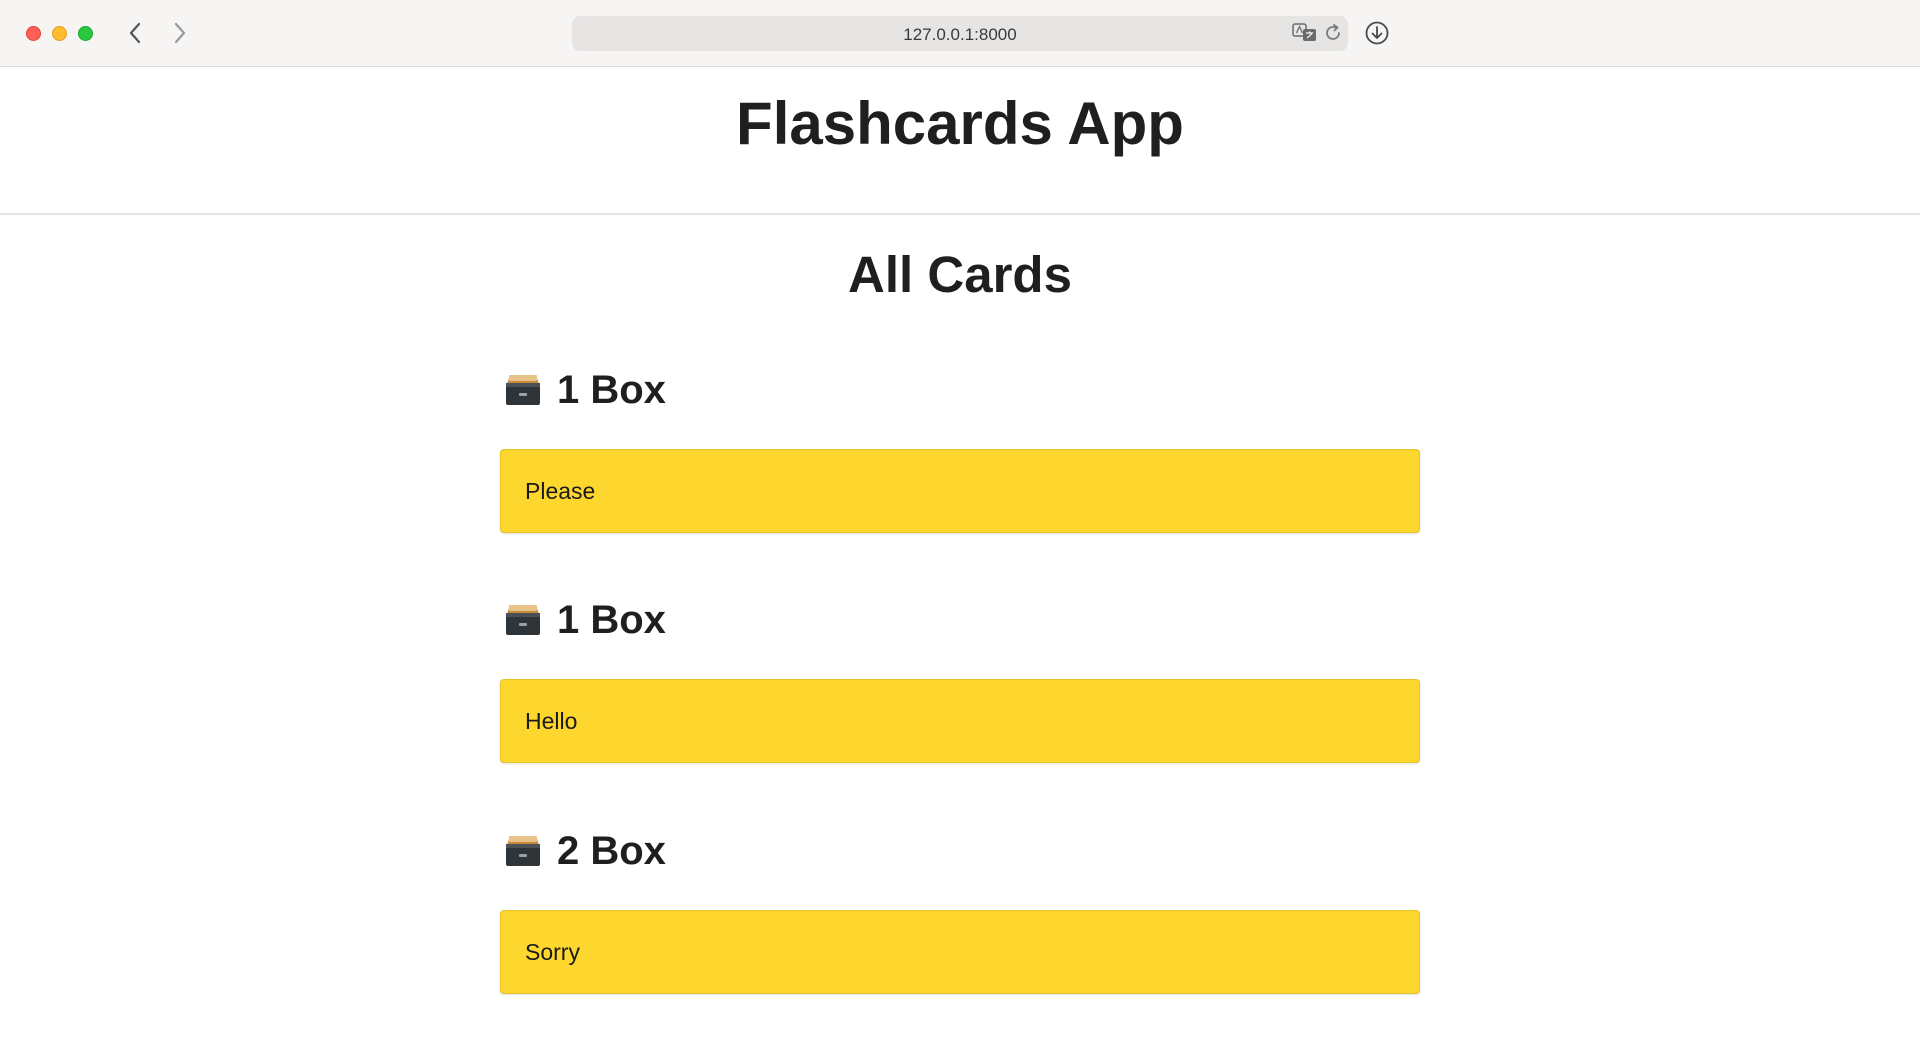 This screenshot has width=1920, height=1048. I want to click on flashcard: Sorry, so click(960, 952).